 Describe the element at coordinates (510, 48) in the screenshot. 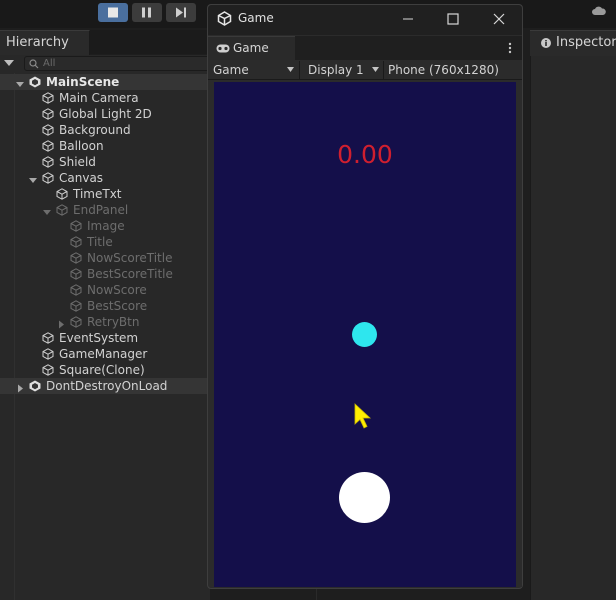

I see `more-options-icon` at that location.